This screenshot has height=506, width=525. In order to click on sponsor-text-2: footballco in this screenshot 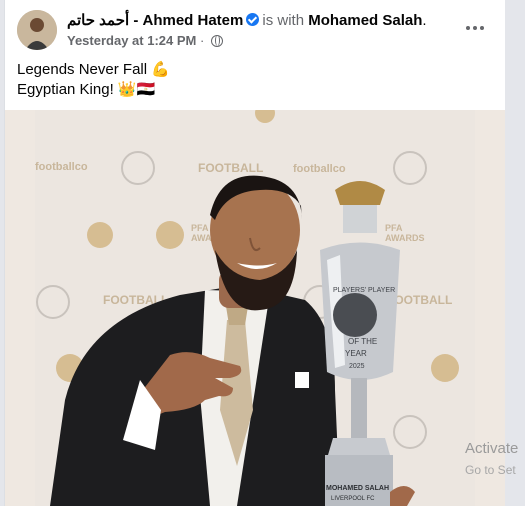, I will do `click(319, 169)`.